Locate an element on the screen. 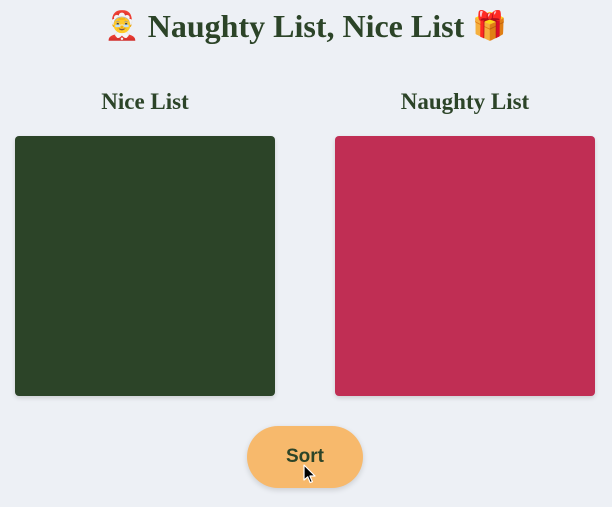 This screenshot has width=612, height=507. nice-list-heading: Nice List is located at coordinates (145, 101).